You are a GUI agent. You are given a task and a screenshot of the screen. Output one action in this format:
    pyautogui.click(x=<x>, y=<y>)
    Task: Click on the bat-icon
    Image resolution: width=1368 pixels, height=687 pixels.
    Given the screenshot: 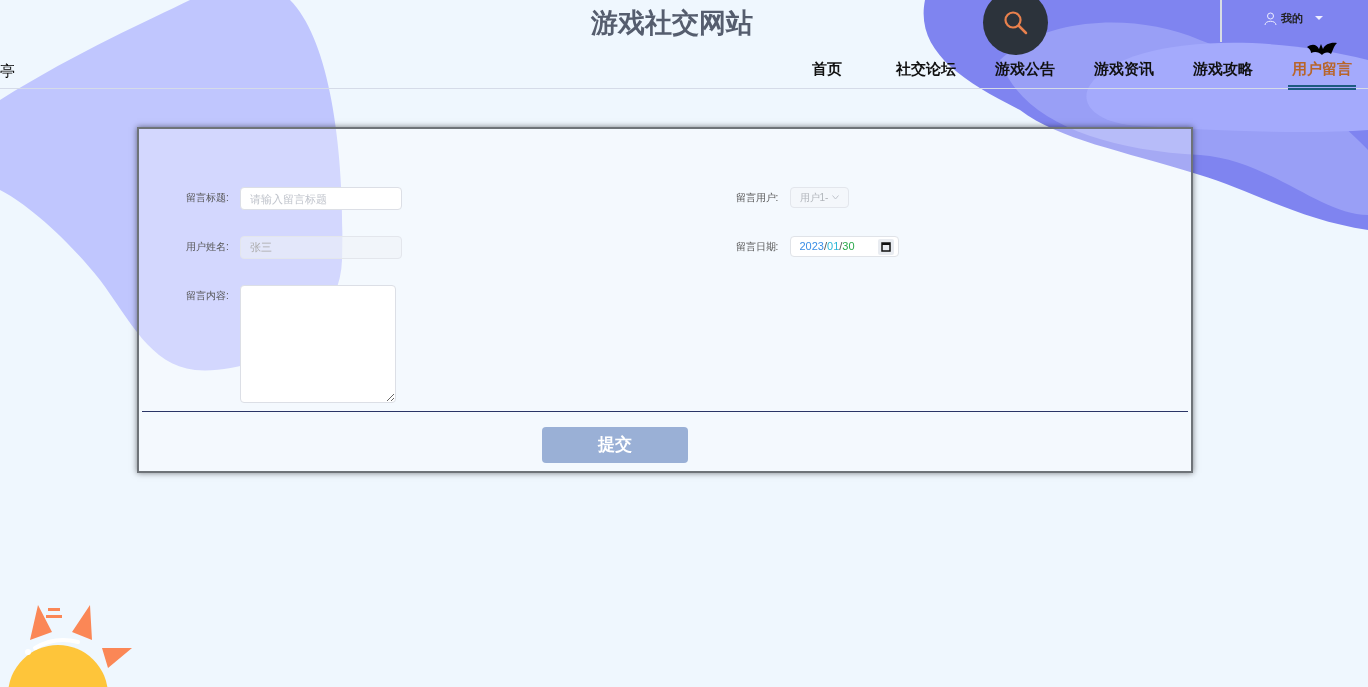 What is the action you would take?
    pyautogui.click(x=1322, y=48)
    